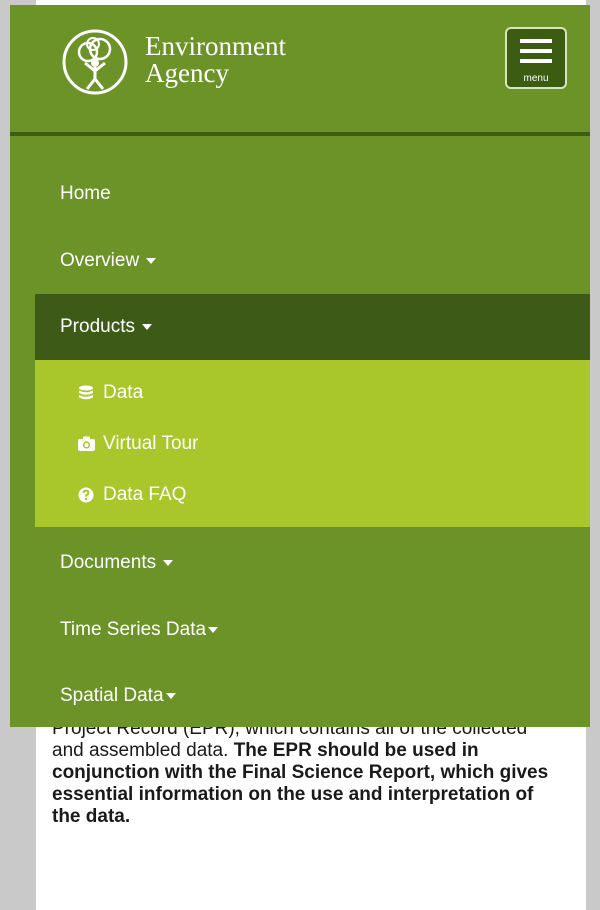 This screenshot has width=600, height=910. What do you see at coordinates (300, 696) in the screenshot?
I see `nav-item-spatial-data: Spatial Data` at bounding box center [300, 696].